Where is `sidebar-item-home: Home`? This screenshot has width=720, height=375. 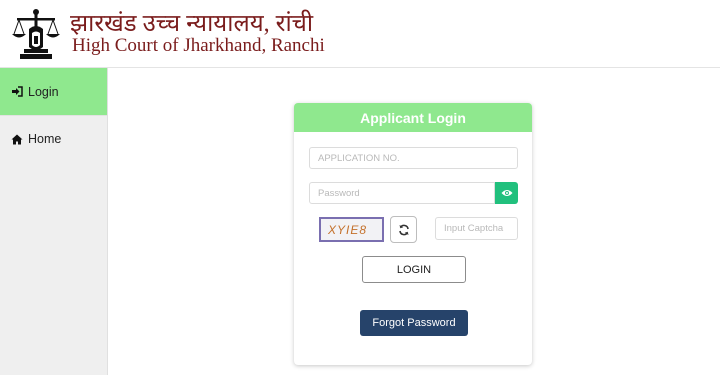 sidebar-item-home: Home is located at coordinates (53, 138).